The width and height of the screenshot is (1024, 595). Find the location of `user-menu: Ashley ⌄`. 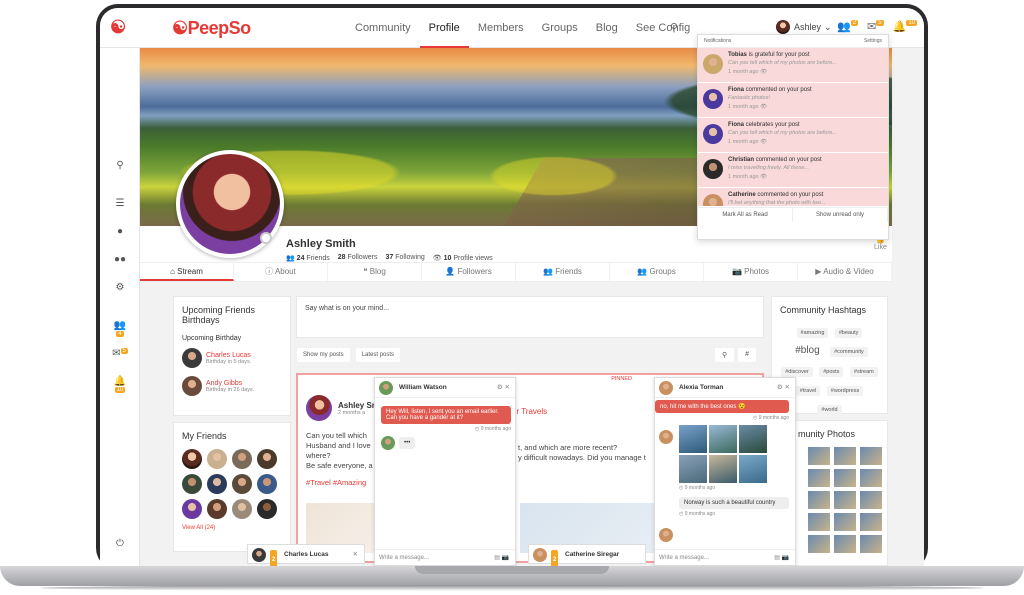

user-menu: Ashley ⌄ is located at coordinates (804, 27).